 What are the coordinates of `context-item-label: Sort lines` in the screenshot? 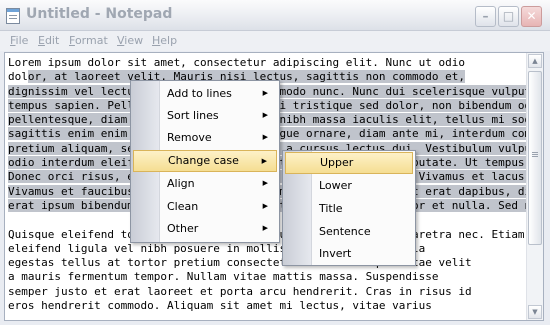 It's located at (193, 115).